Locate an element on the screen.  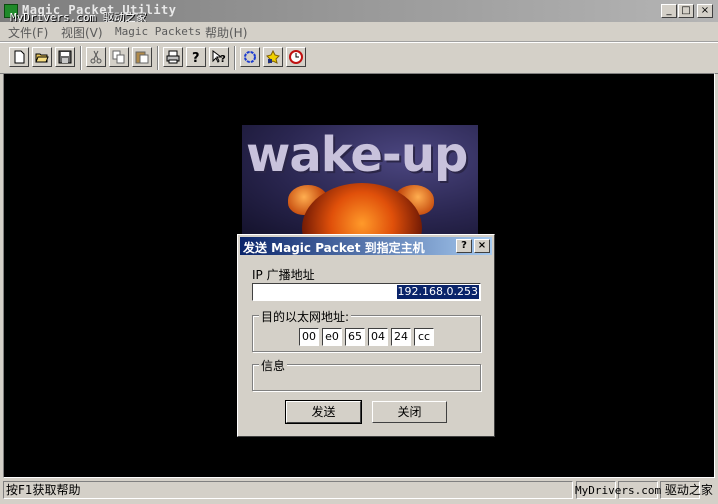
menu-bar: 文件(F) 视图(V) Magic Packets 帮助(H) is located at coordinates (359, 32).